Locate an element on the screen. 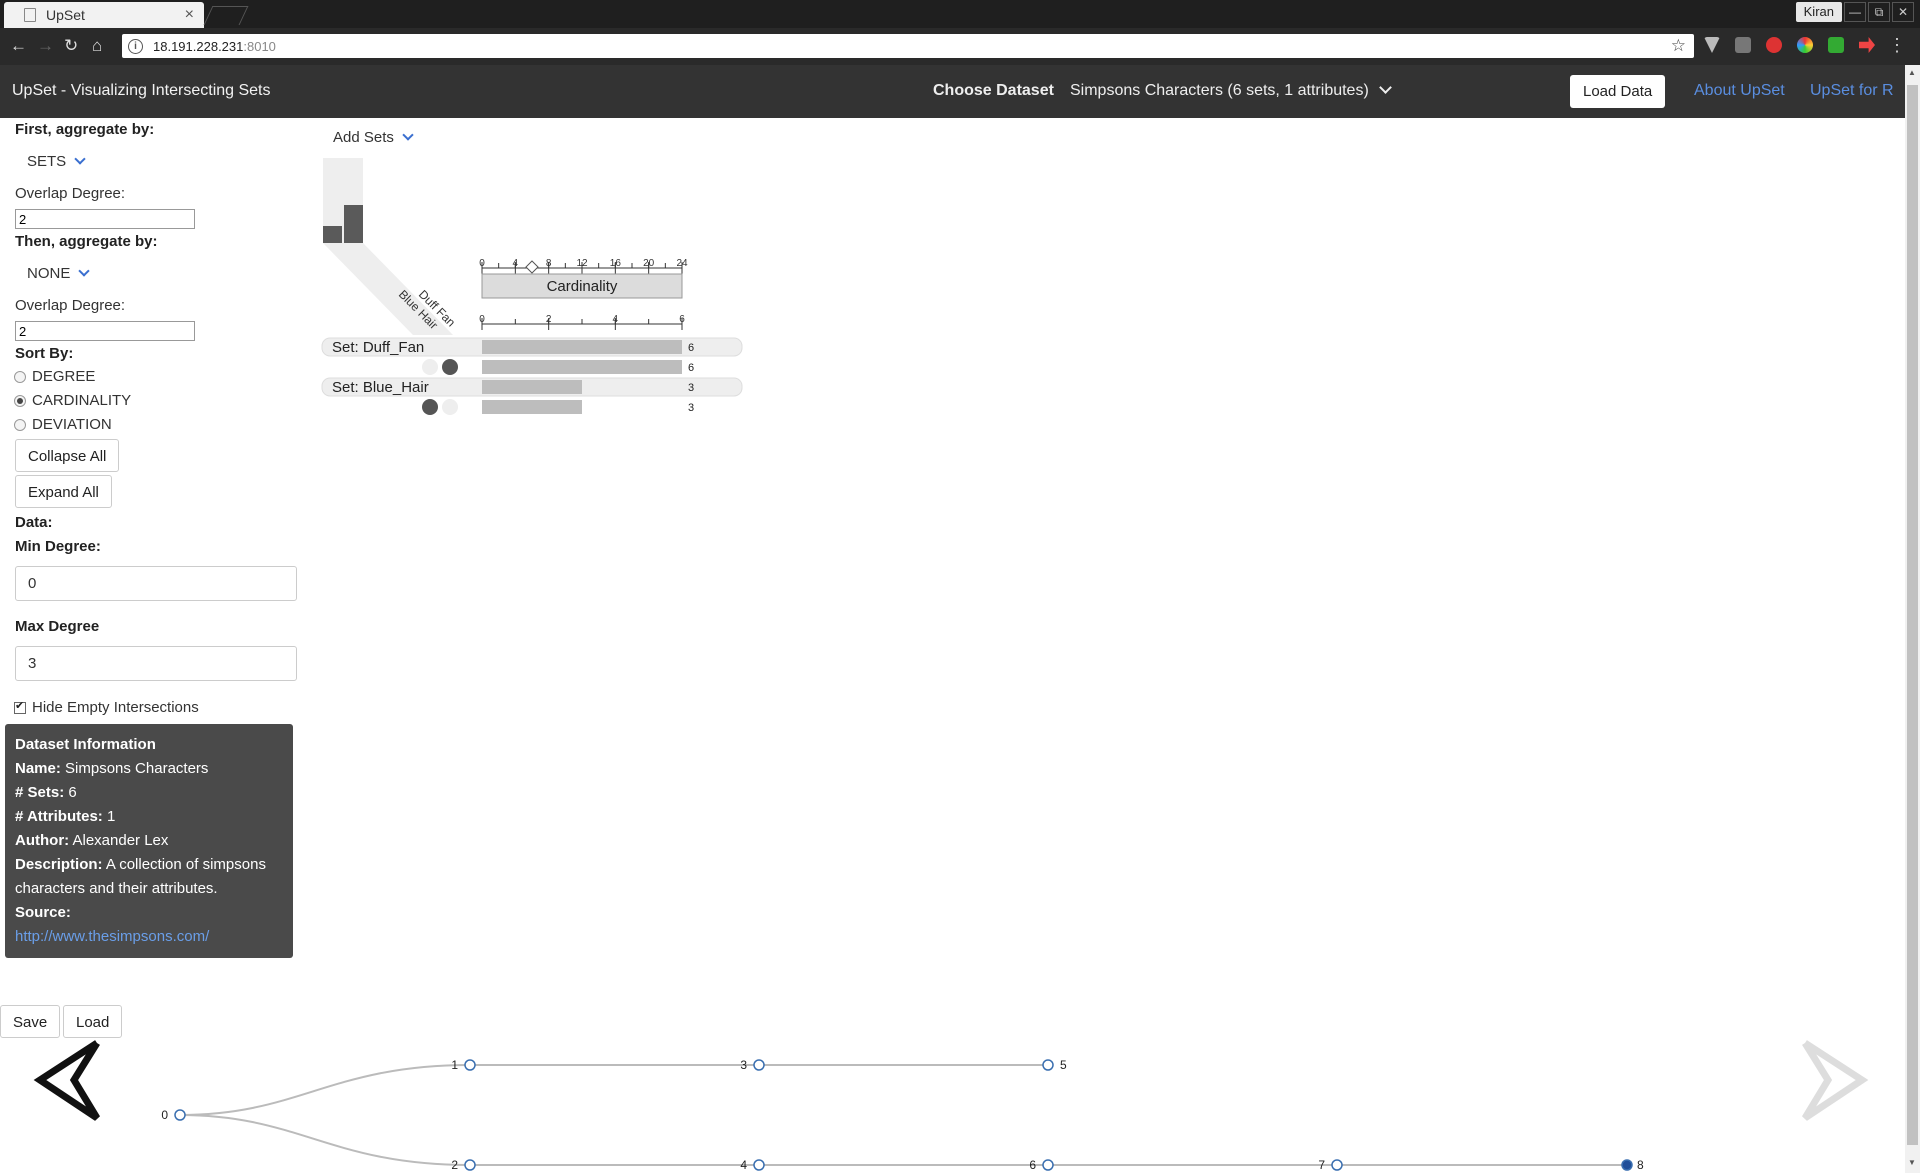  checkbox-checked is located at coordinates (20, 706).